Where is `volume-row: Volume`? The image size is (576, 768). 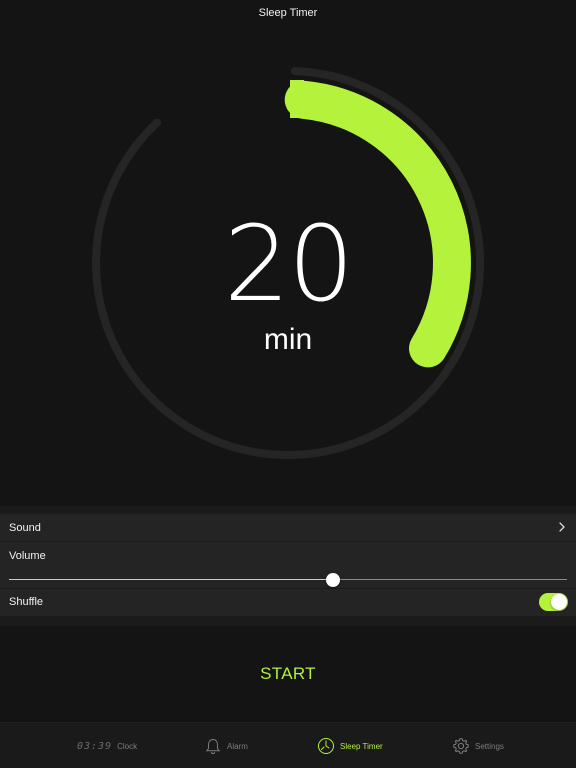 volume-row: Volume is located at coordinates (288, 565).